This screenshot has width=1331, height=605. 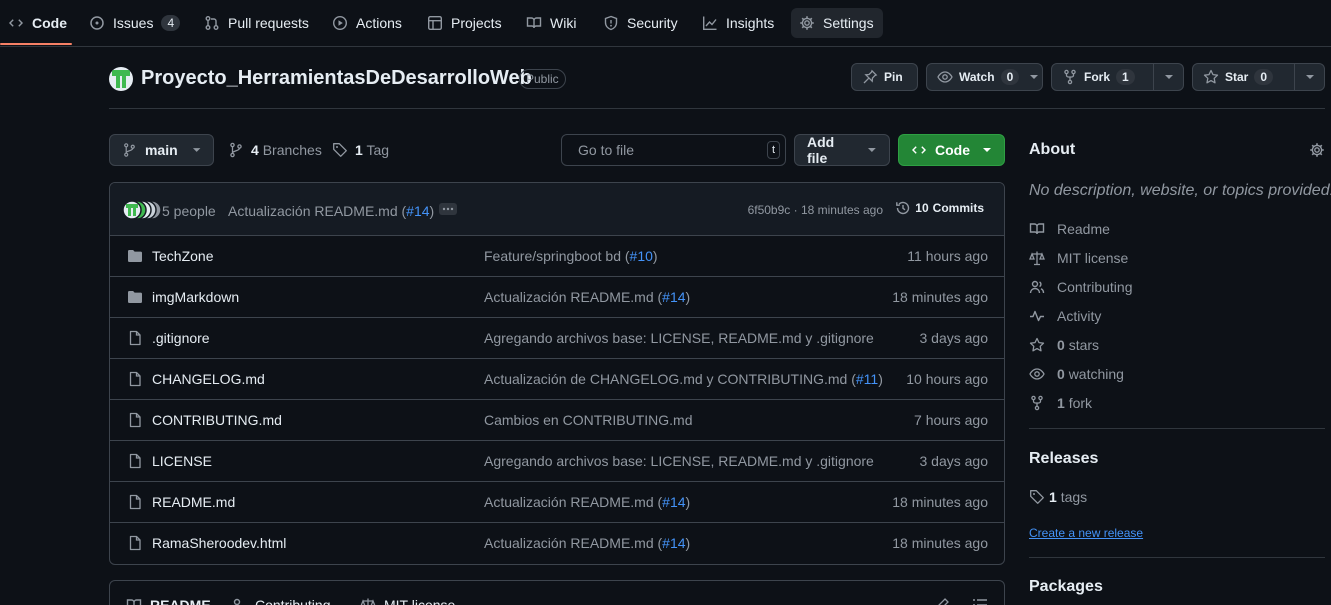 I want to click on outline-button, so click(x=980, y=601).